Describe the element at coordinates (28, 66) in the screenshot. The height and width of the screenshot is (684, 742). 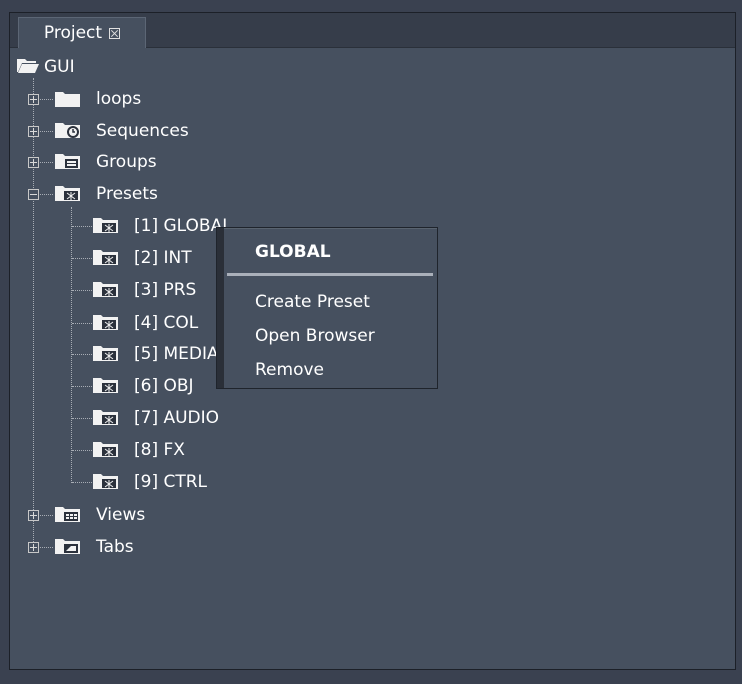
I see `folder-open-icon` at that location.